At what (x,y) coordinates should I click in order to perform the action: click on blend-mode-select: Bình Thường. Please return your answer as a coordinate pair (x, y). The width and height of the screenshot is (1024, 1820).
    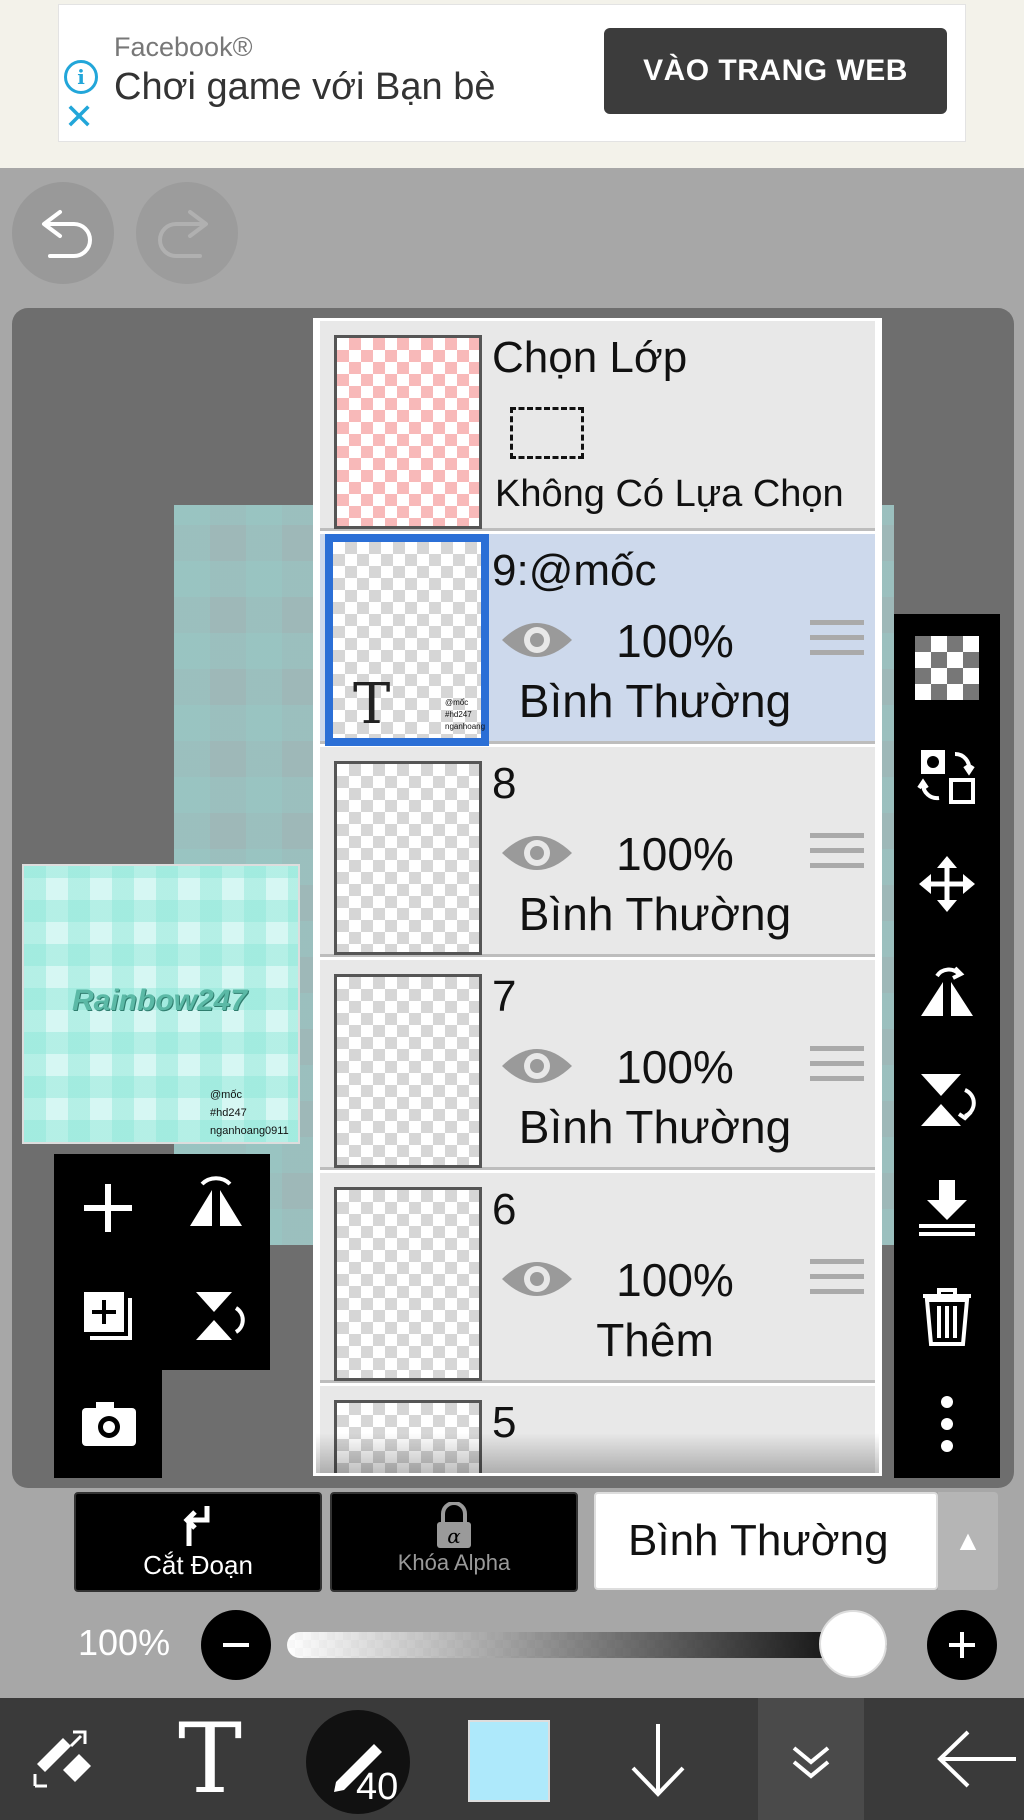
    Looking at the image, I should click on (766, 1541).